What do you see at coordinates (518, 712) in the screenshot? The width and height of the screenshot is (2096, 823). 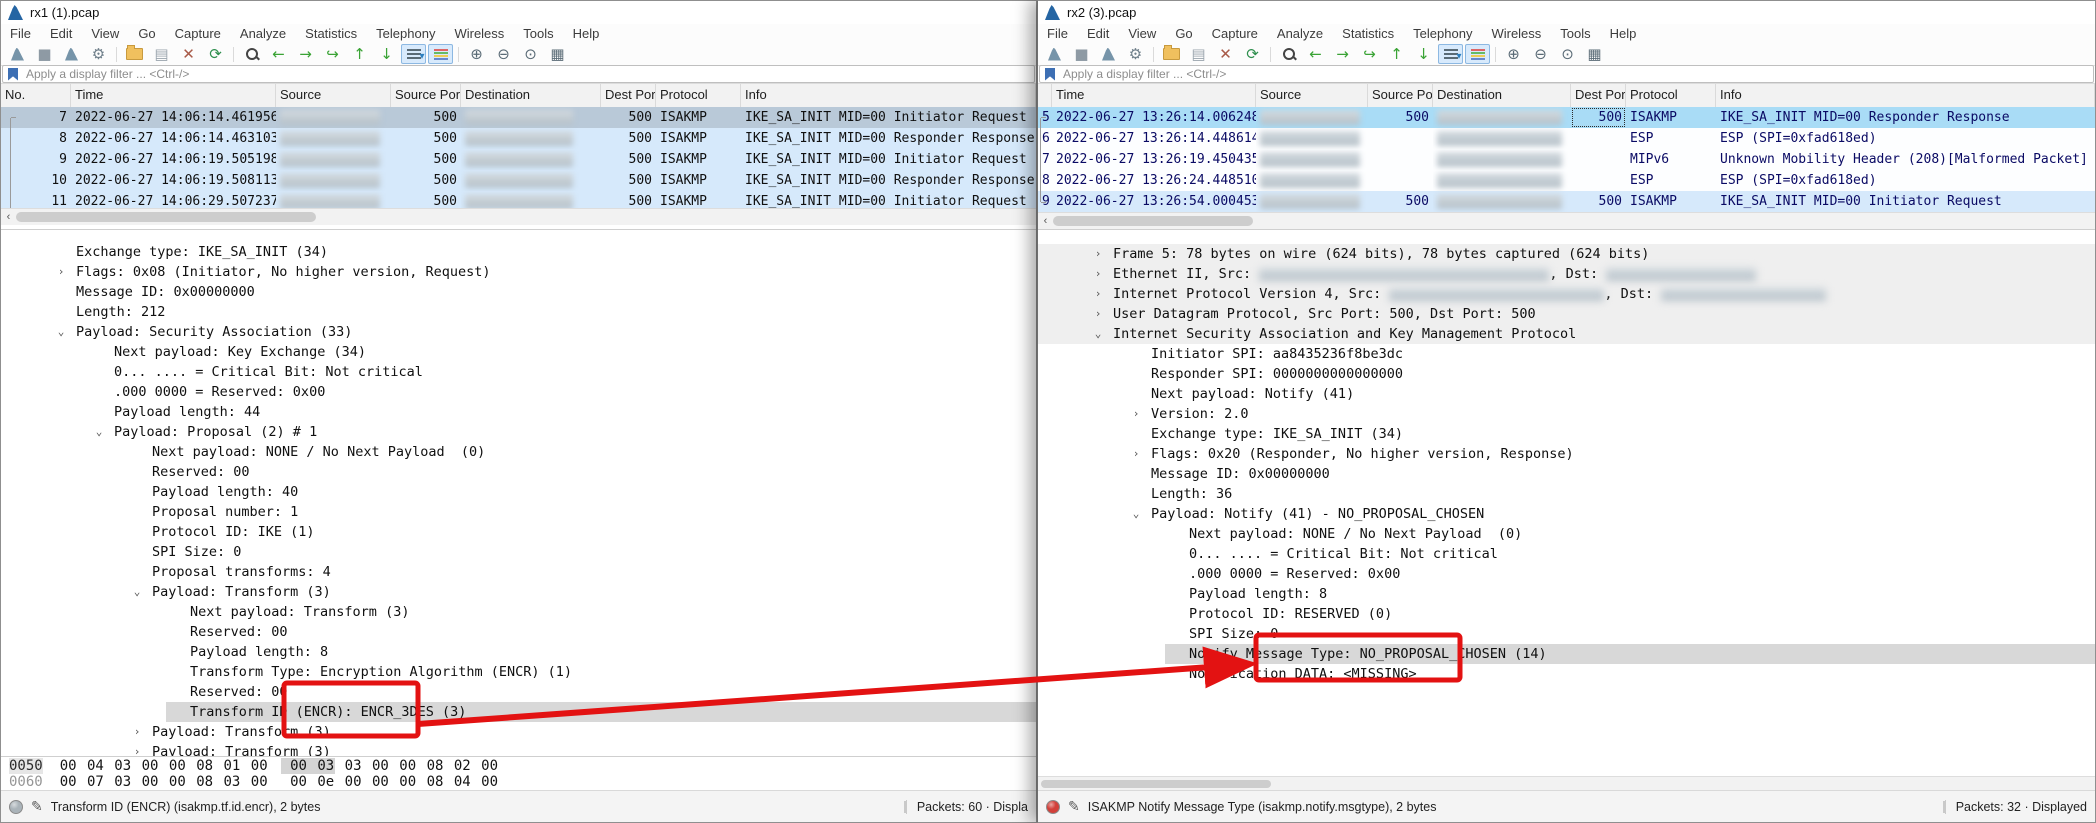 I see `tree-line: Transform ID (ENCR): ENCR_3DES (3)` at bounding box center [518, 712].